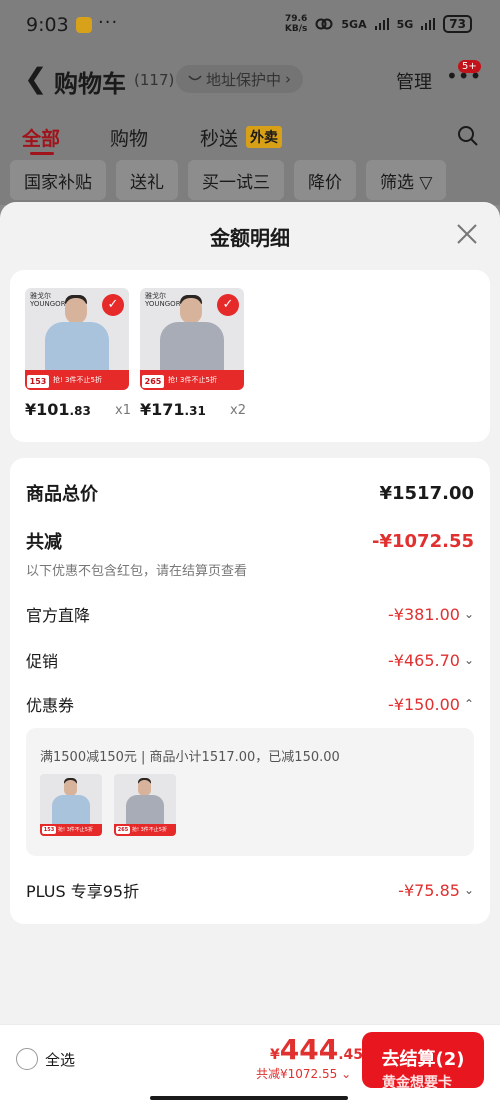 The height and width of the screenshot is (1111, 500). What do you see at coordinates (42, 661) in the screenshot?
I see `discount-label: 促销` at bounding box center [42, 661].